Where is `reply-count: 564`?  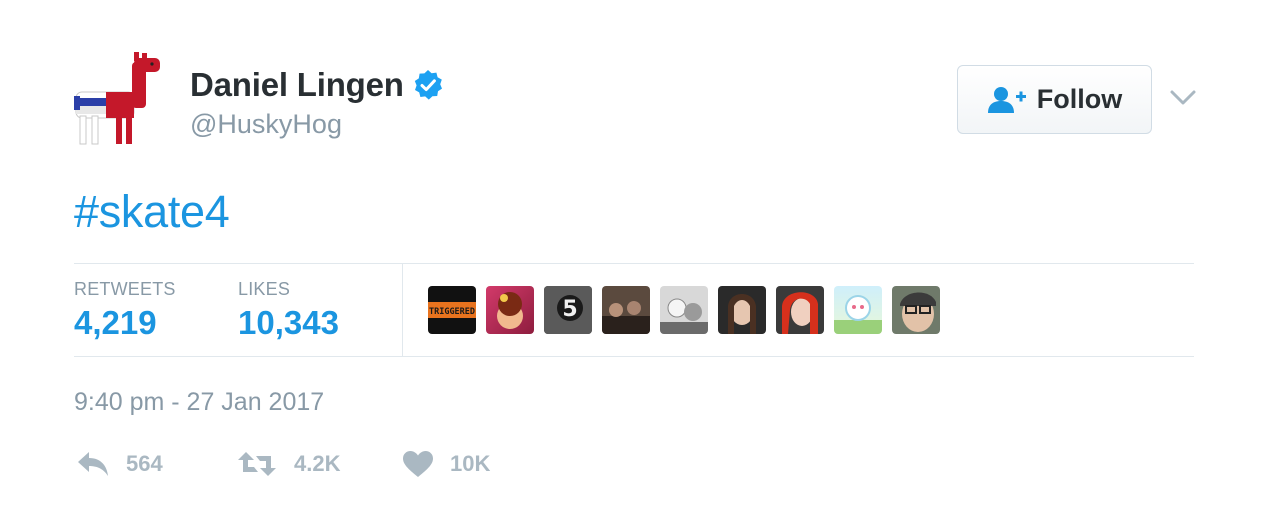 reply-count: 564 is located at coordinates (144, 463).